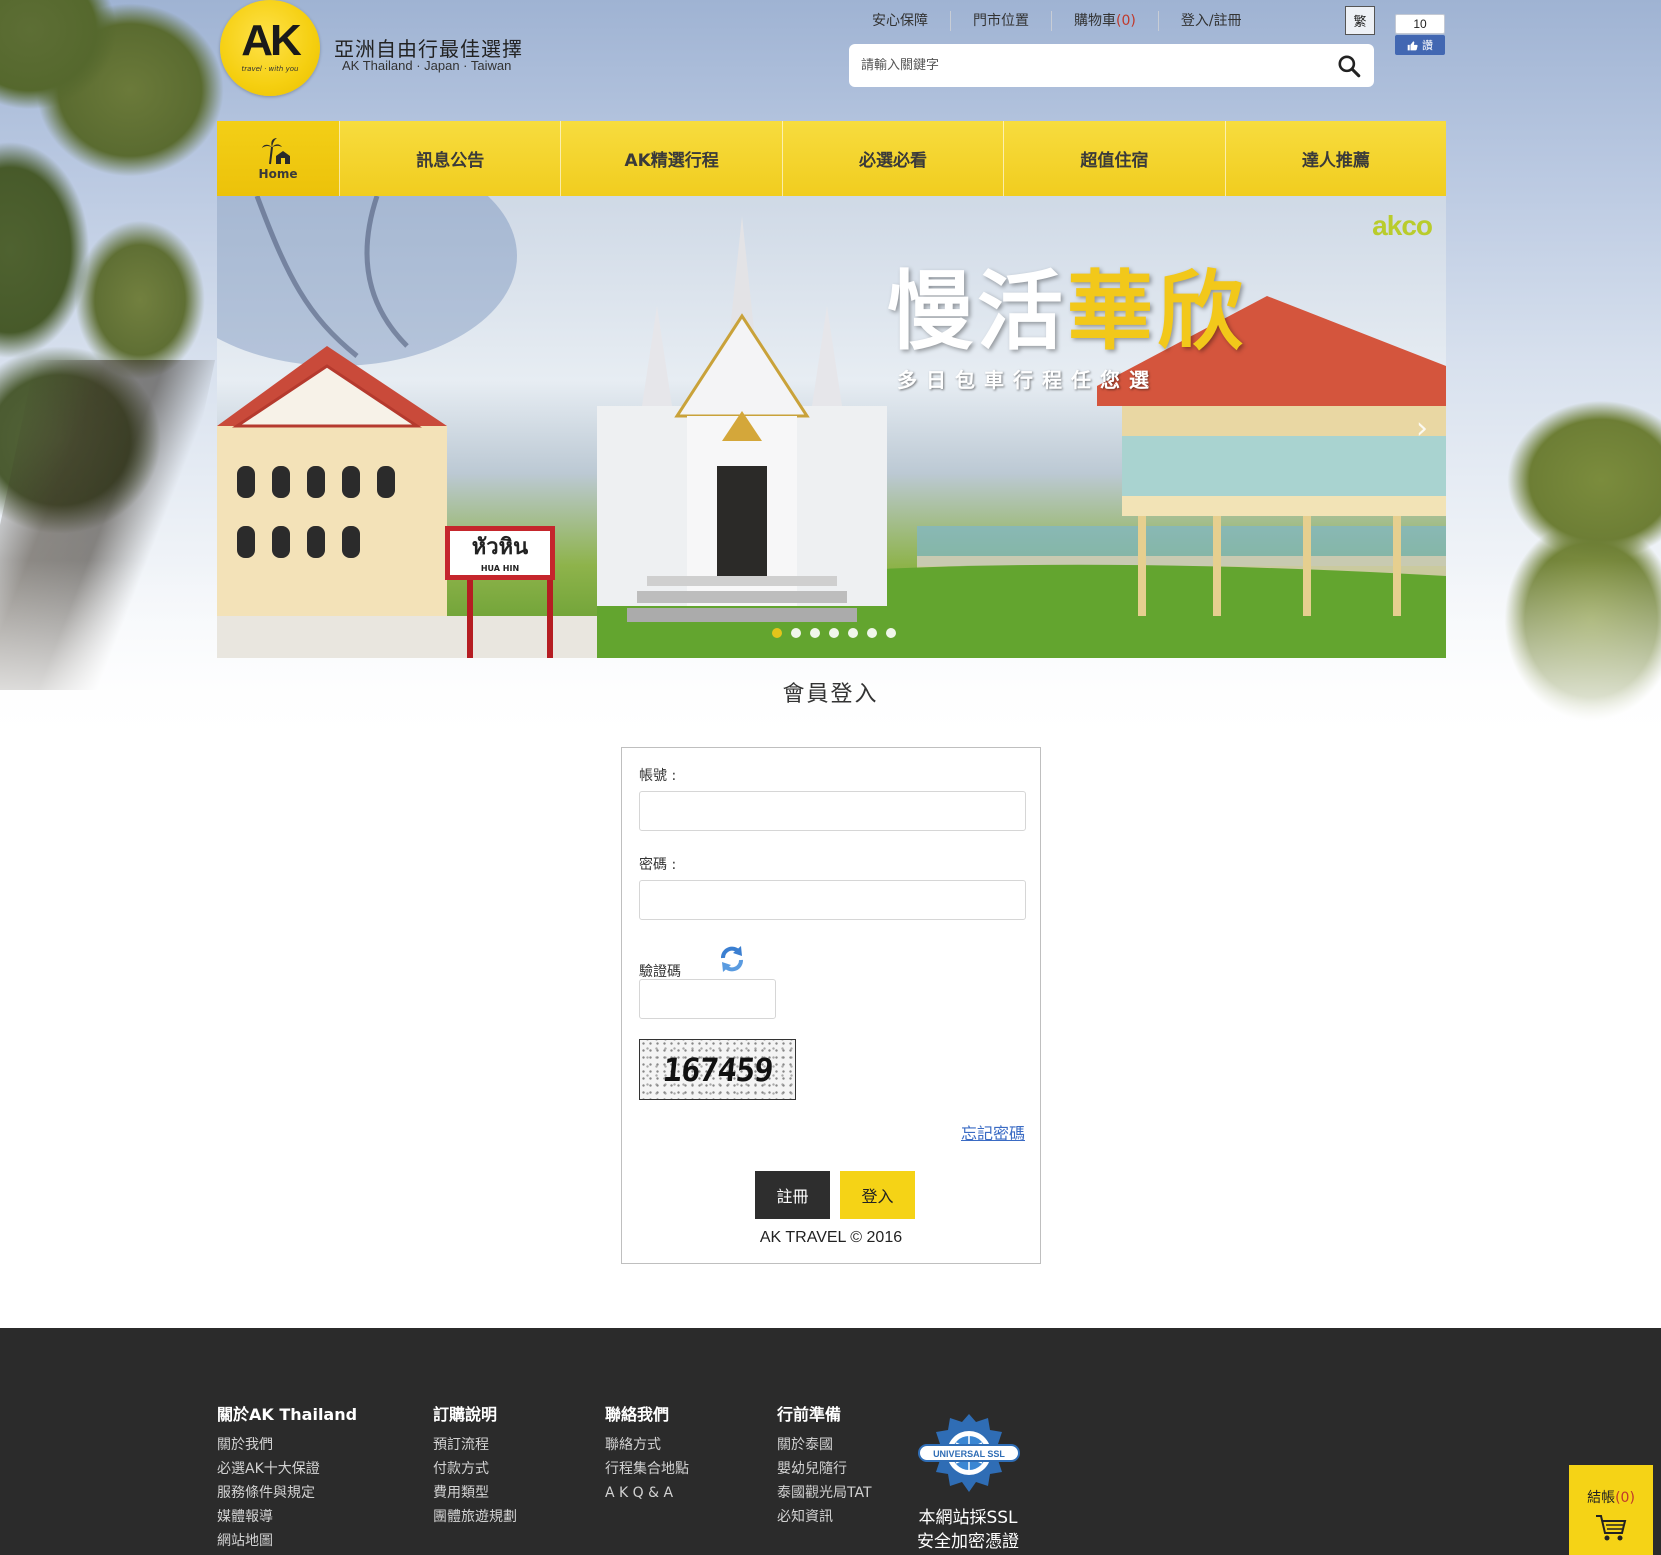 The width and height of the screenshot is (1661, 1555). Describe the element at coordinates (658, 865) in the screenshot. I see `password-label: 密碼 :` at that location.